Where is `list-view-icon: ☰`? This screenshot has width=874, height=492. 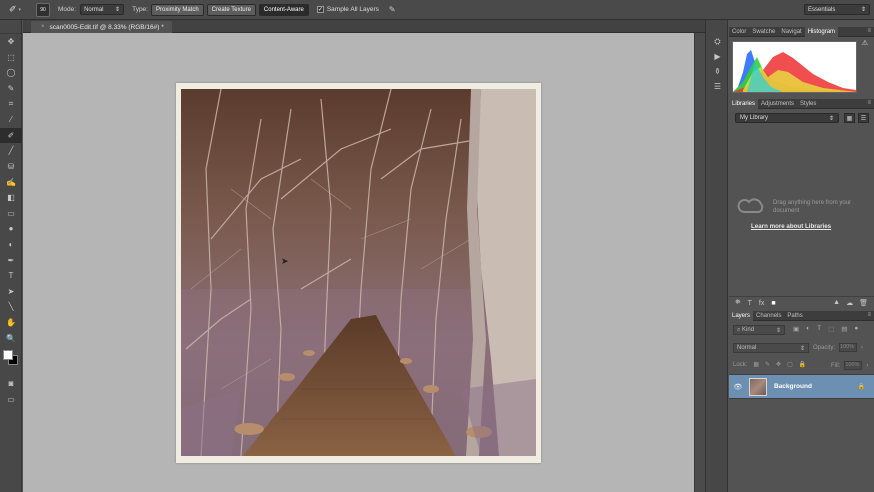
list-view-icon: ☰ is located at coordinates (863, 118).